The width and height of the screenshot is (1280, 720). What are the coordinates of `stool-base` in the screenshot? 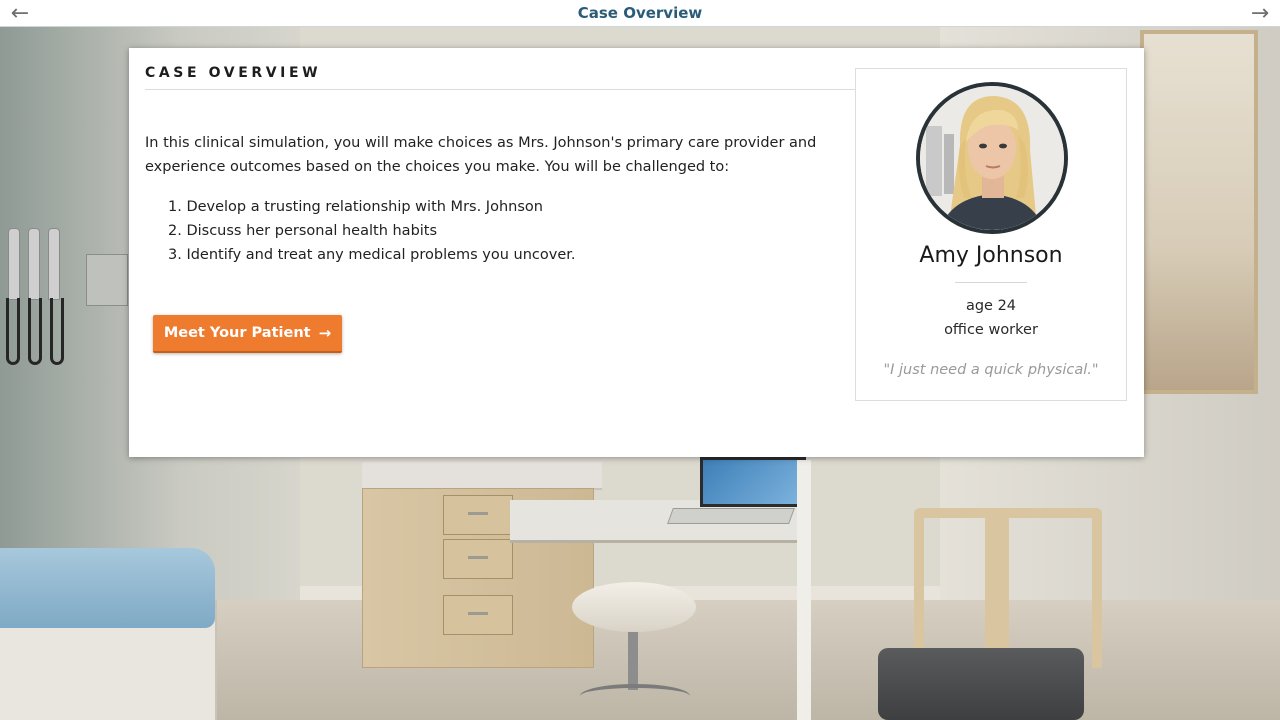 It's located at (635, 696).